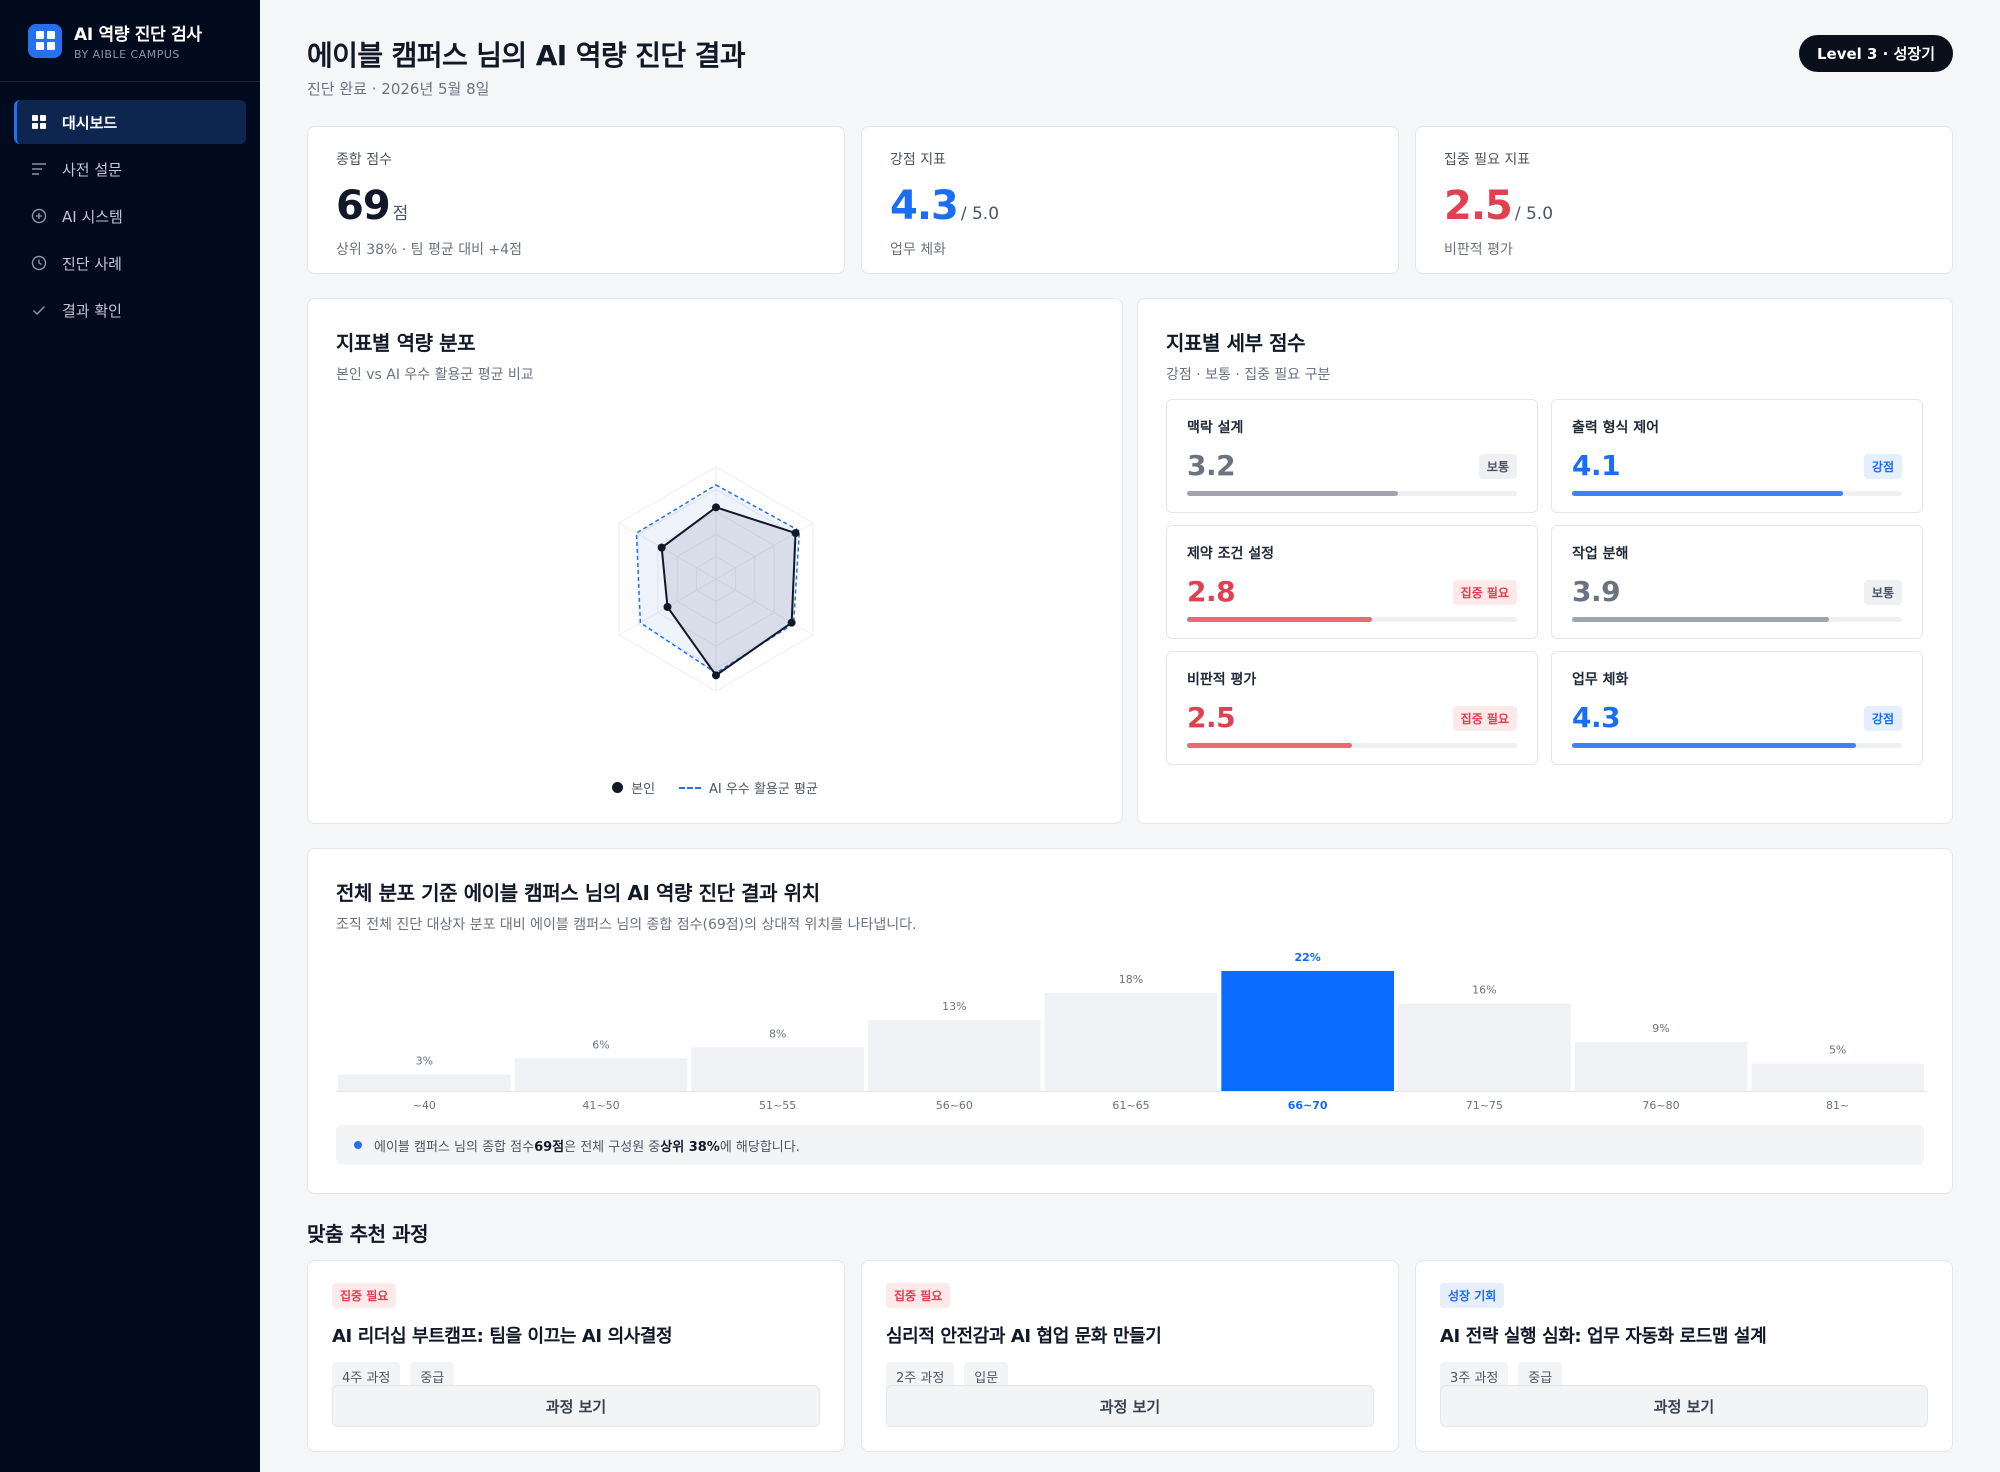 This screenshot has height=1472, width=2000. What do you see at coordinates (363, 206) in the screenshot?
I see `kpi-value: 69` at bounding box center [363, 206].